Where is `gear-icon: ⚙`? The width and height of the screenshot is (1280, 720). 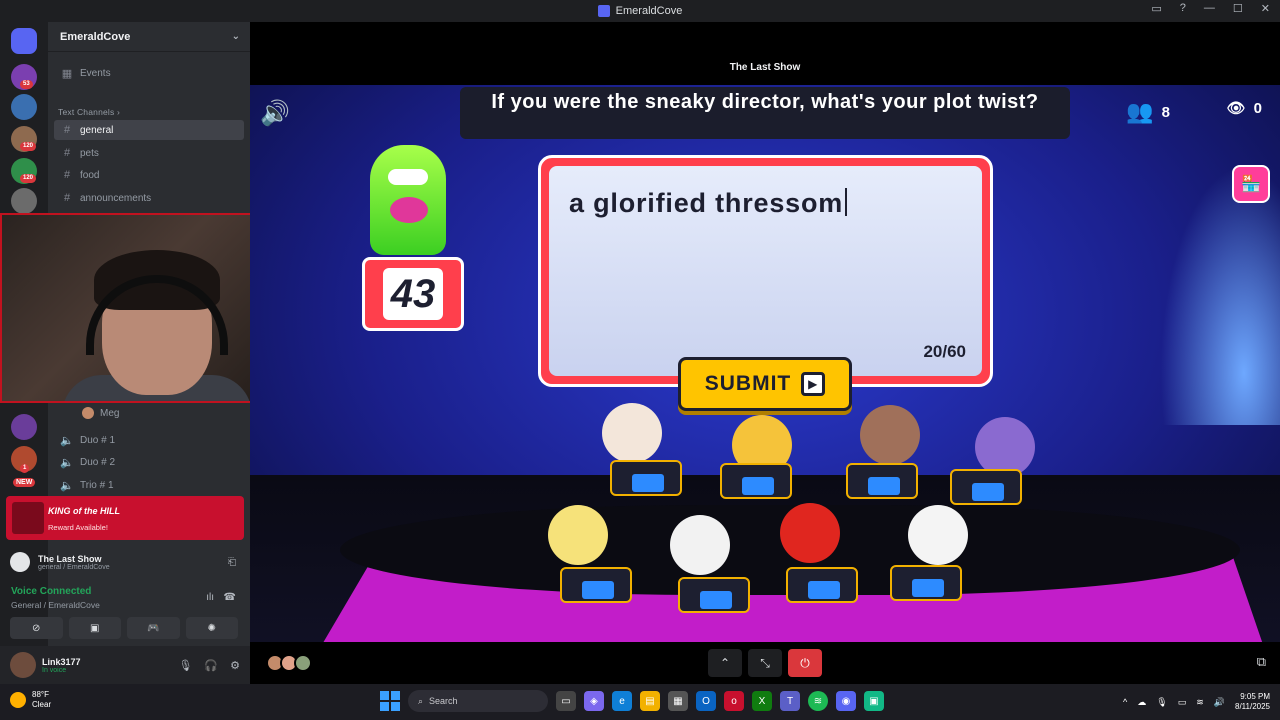 gear-icon: ⚙ is located at coordinates (235, 665).